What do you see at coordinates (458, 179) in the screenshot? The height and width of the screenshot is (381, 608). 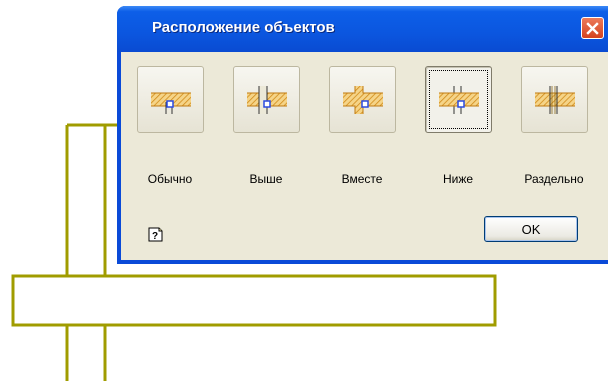 I see `option-below-label: Ниже` at bounding box center [458, 179].